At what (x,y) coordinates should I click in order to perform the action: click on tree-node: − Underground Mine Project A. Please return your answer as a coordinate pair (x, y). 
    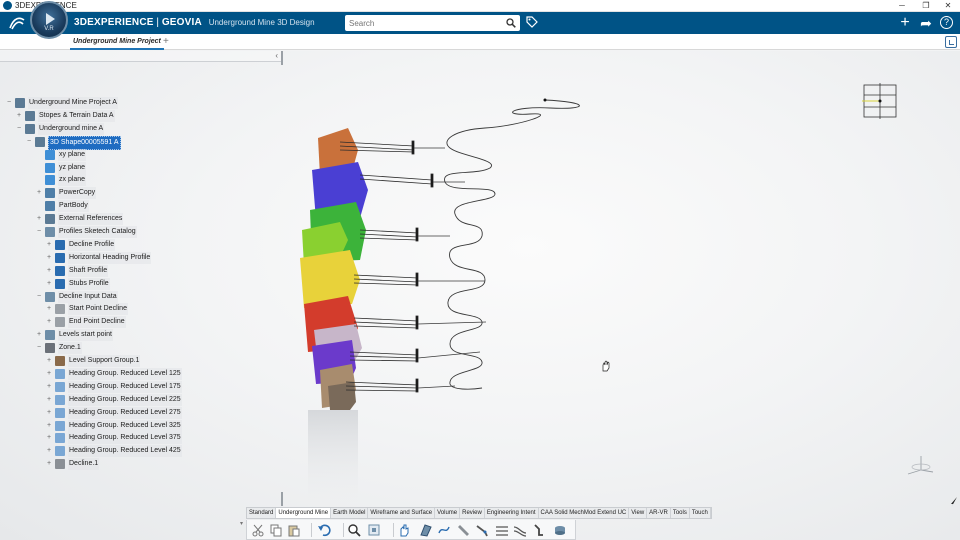
    Looking at the image, I should click on (143, 103).